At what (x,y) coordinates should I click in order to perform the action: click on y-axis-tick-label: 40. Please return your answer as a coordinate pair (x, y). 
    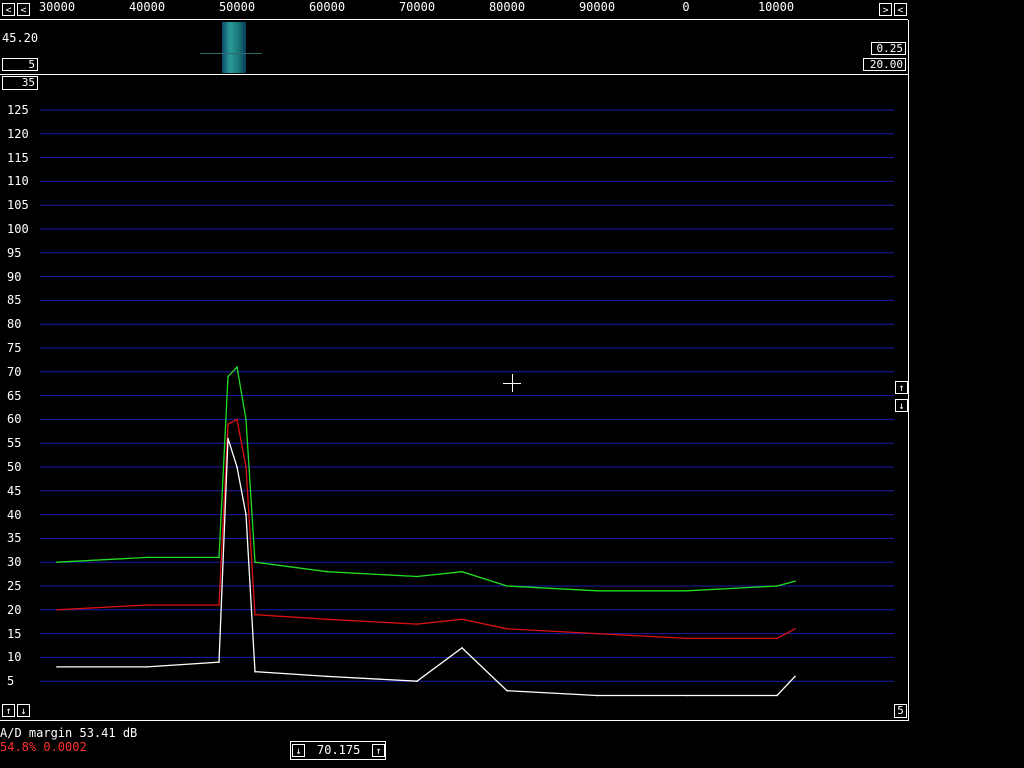
    Looking at the image, I should click on (14, 514).